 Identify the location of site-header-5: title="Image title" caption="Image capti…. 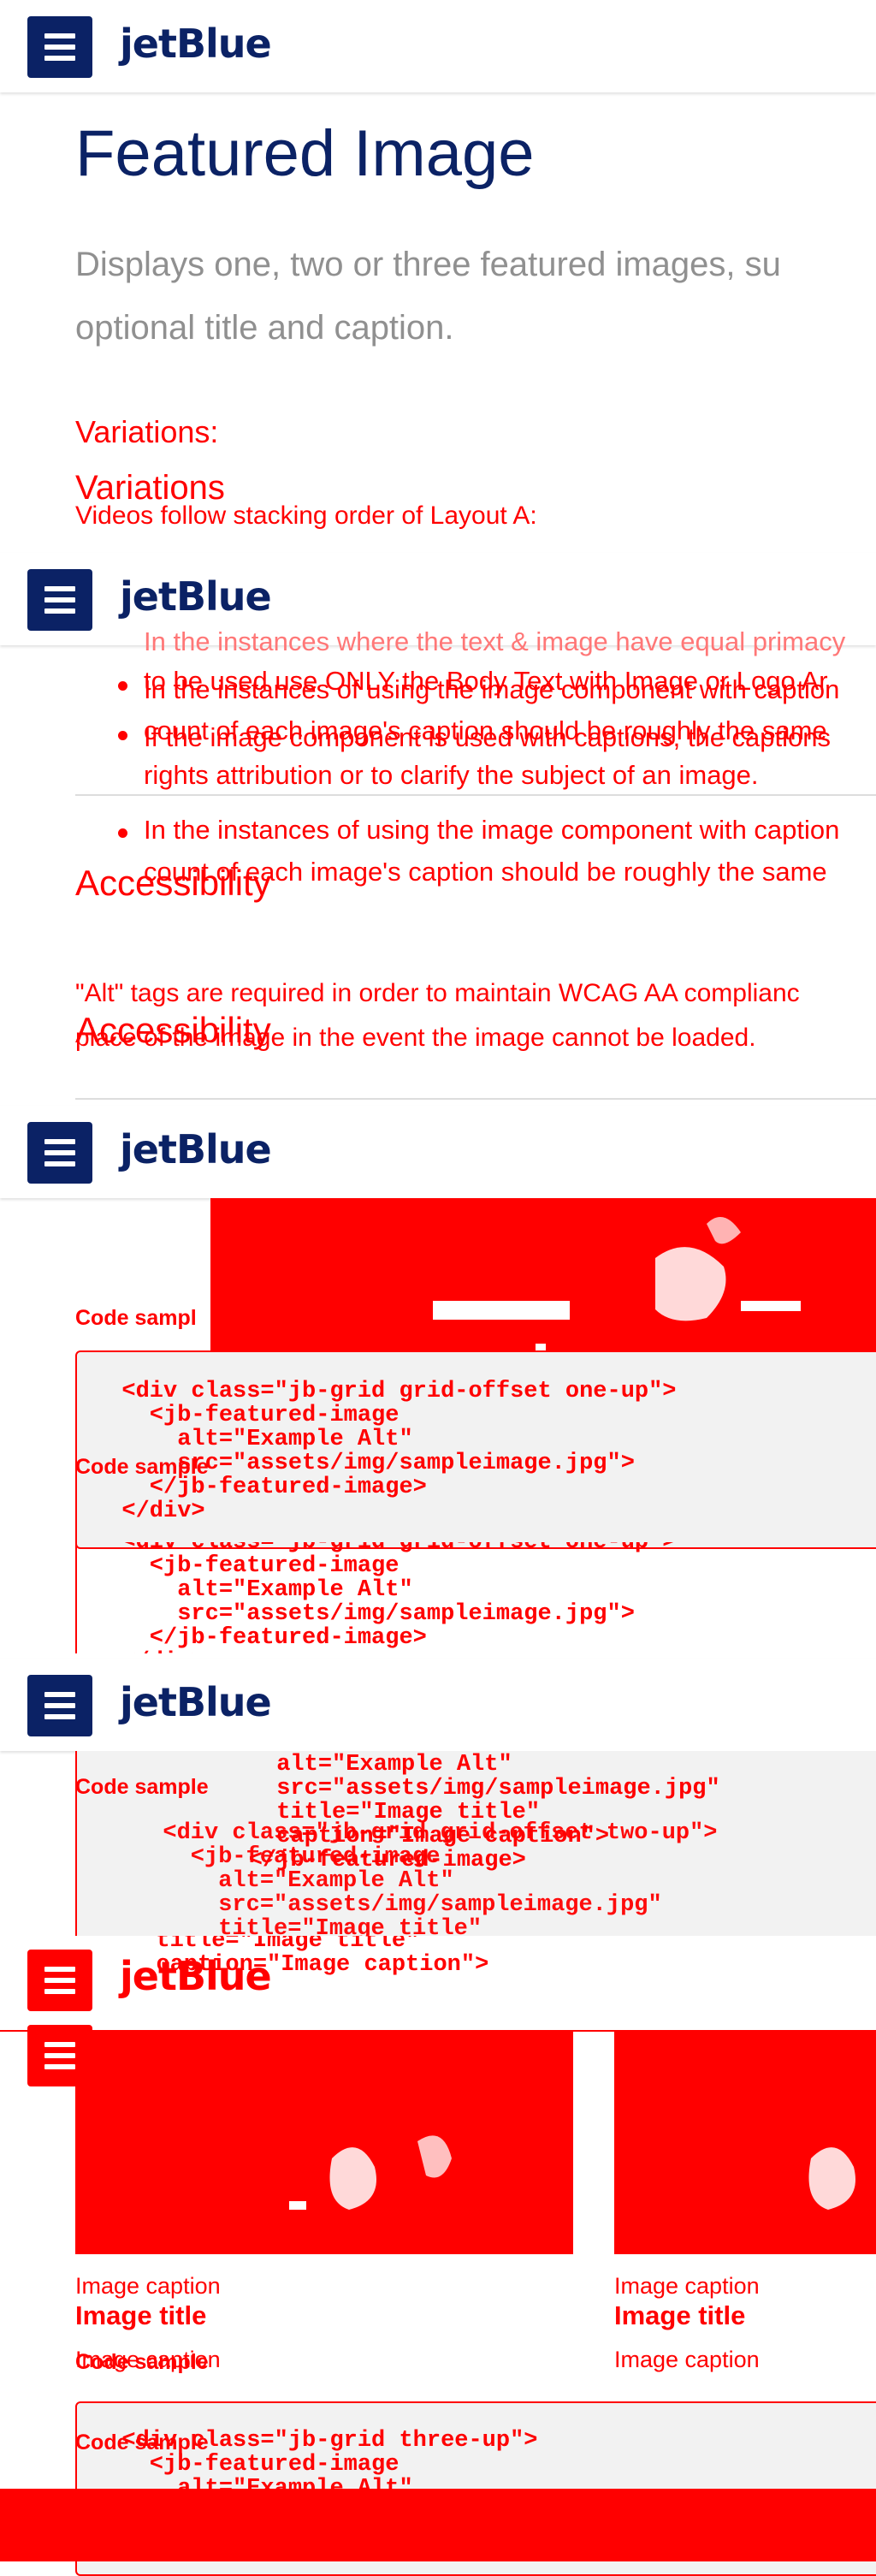
(438, 1984).